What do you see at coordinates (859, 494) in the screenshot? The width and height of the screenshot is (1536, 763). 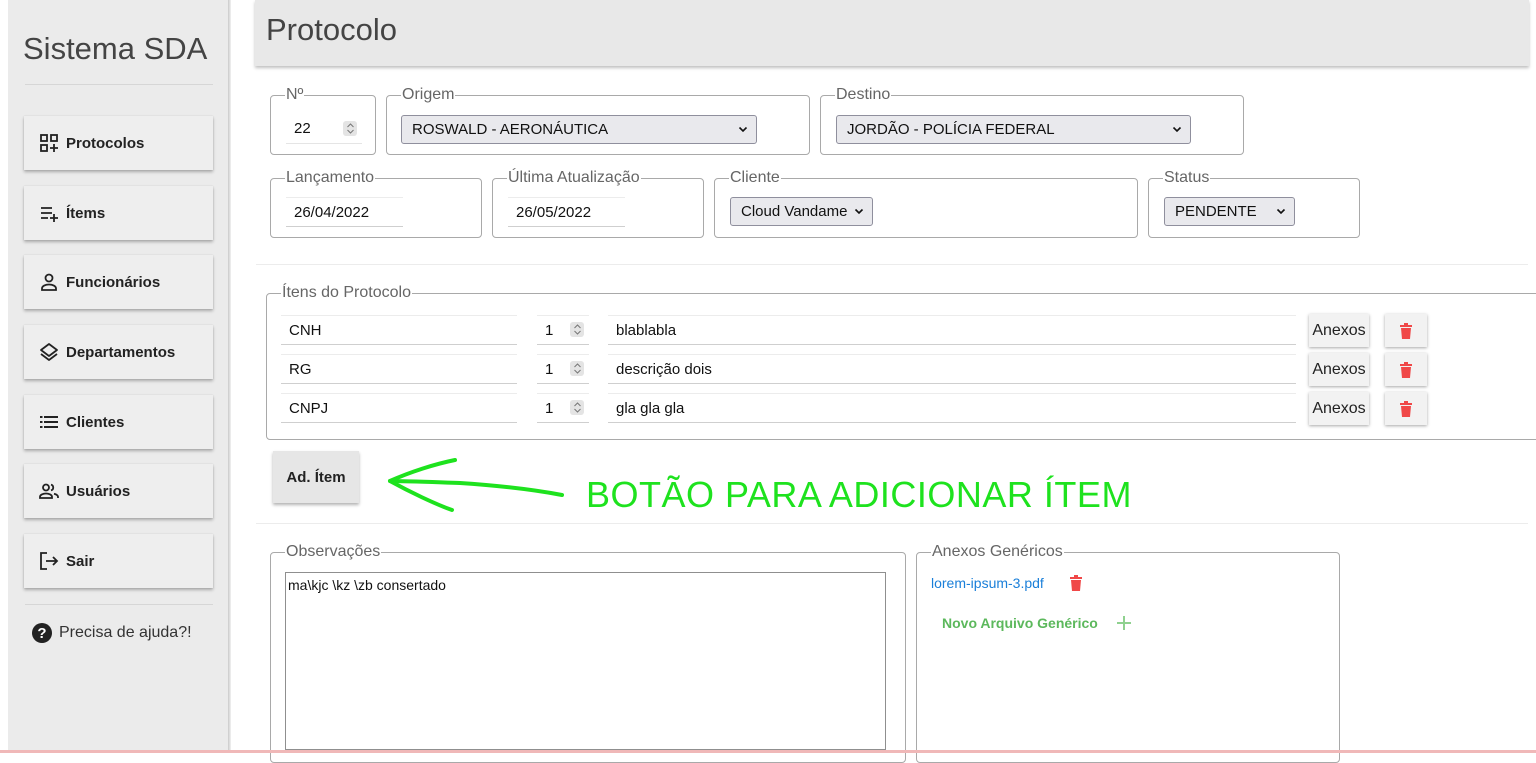 I see `annotation-text: BOTÃO PARA ADICIONAR ÍTEM` at bounding box center [859, 494].